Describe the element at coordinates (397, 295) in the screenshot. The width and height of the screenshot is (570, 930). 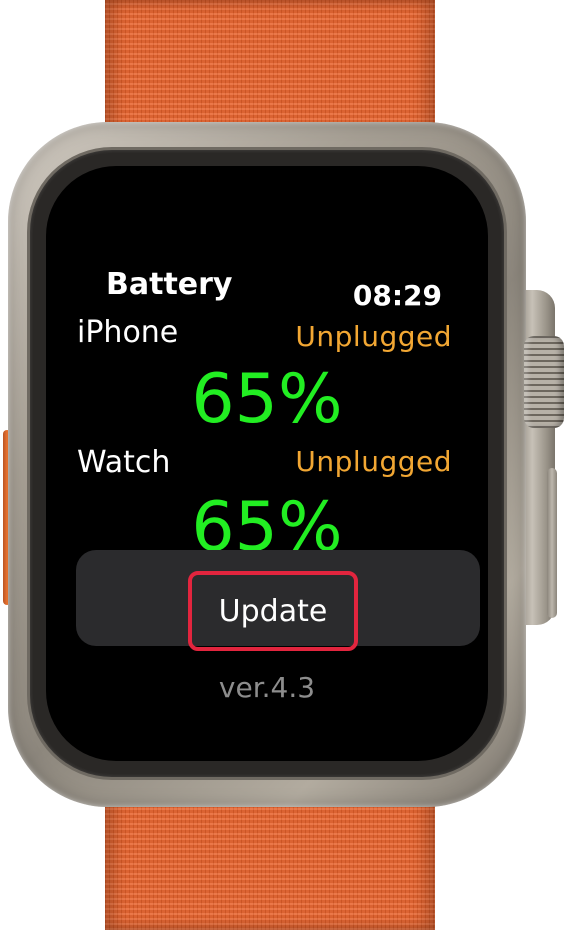
I see `clock-time: 08:29` at that location.